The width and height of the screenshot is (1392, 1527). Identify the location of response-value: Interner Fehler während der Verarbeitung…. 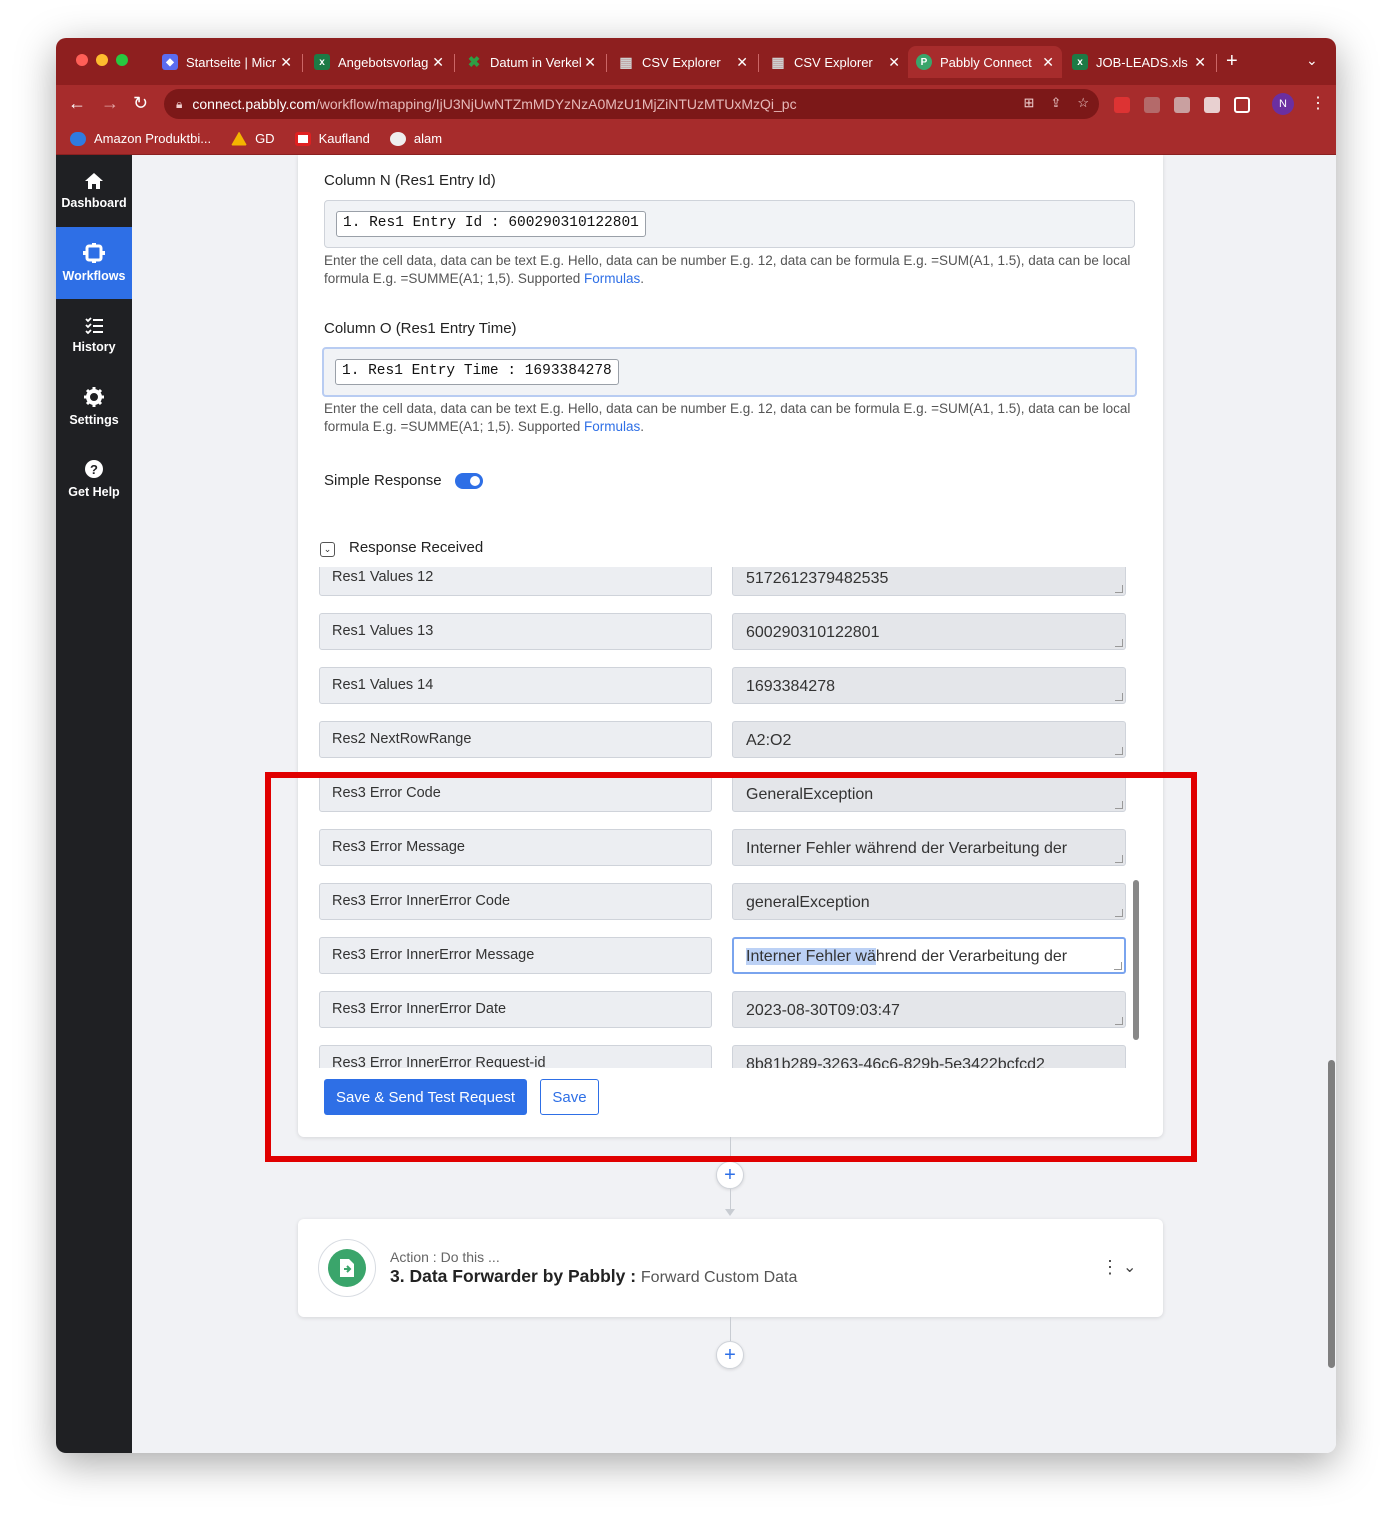
(929, 847).